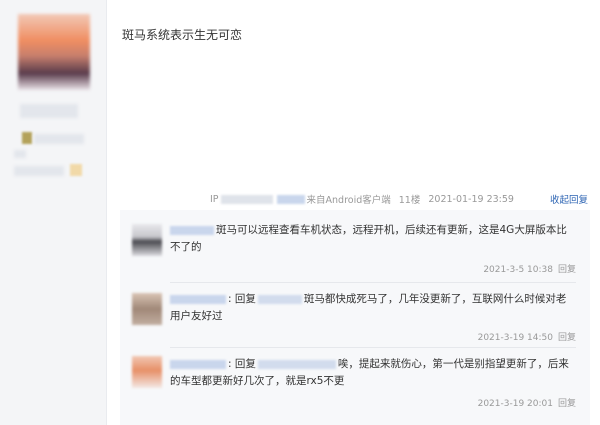  I want to click on reply-time: 2021-3-5 10:38, so click(518, 270).